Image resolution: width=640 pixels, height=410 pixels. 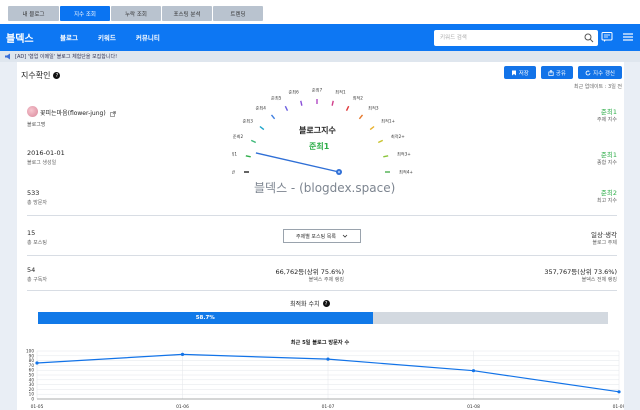 What do you see at coordinates (580, 272) in the screenshot?
I see `overall-ranking: 357,767등(상위 73.6%)` at bounding box center [580, 272].